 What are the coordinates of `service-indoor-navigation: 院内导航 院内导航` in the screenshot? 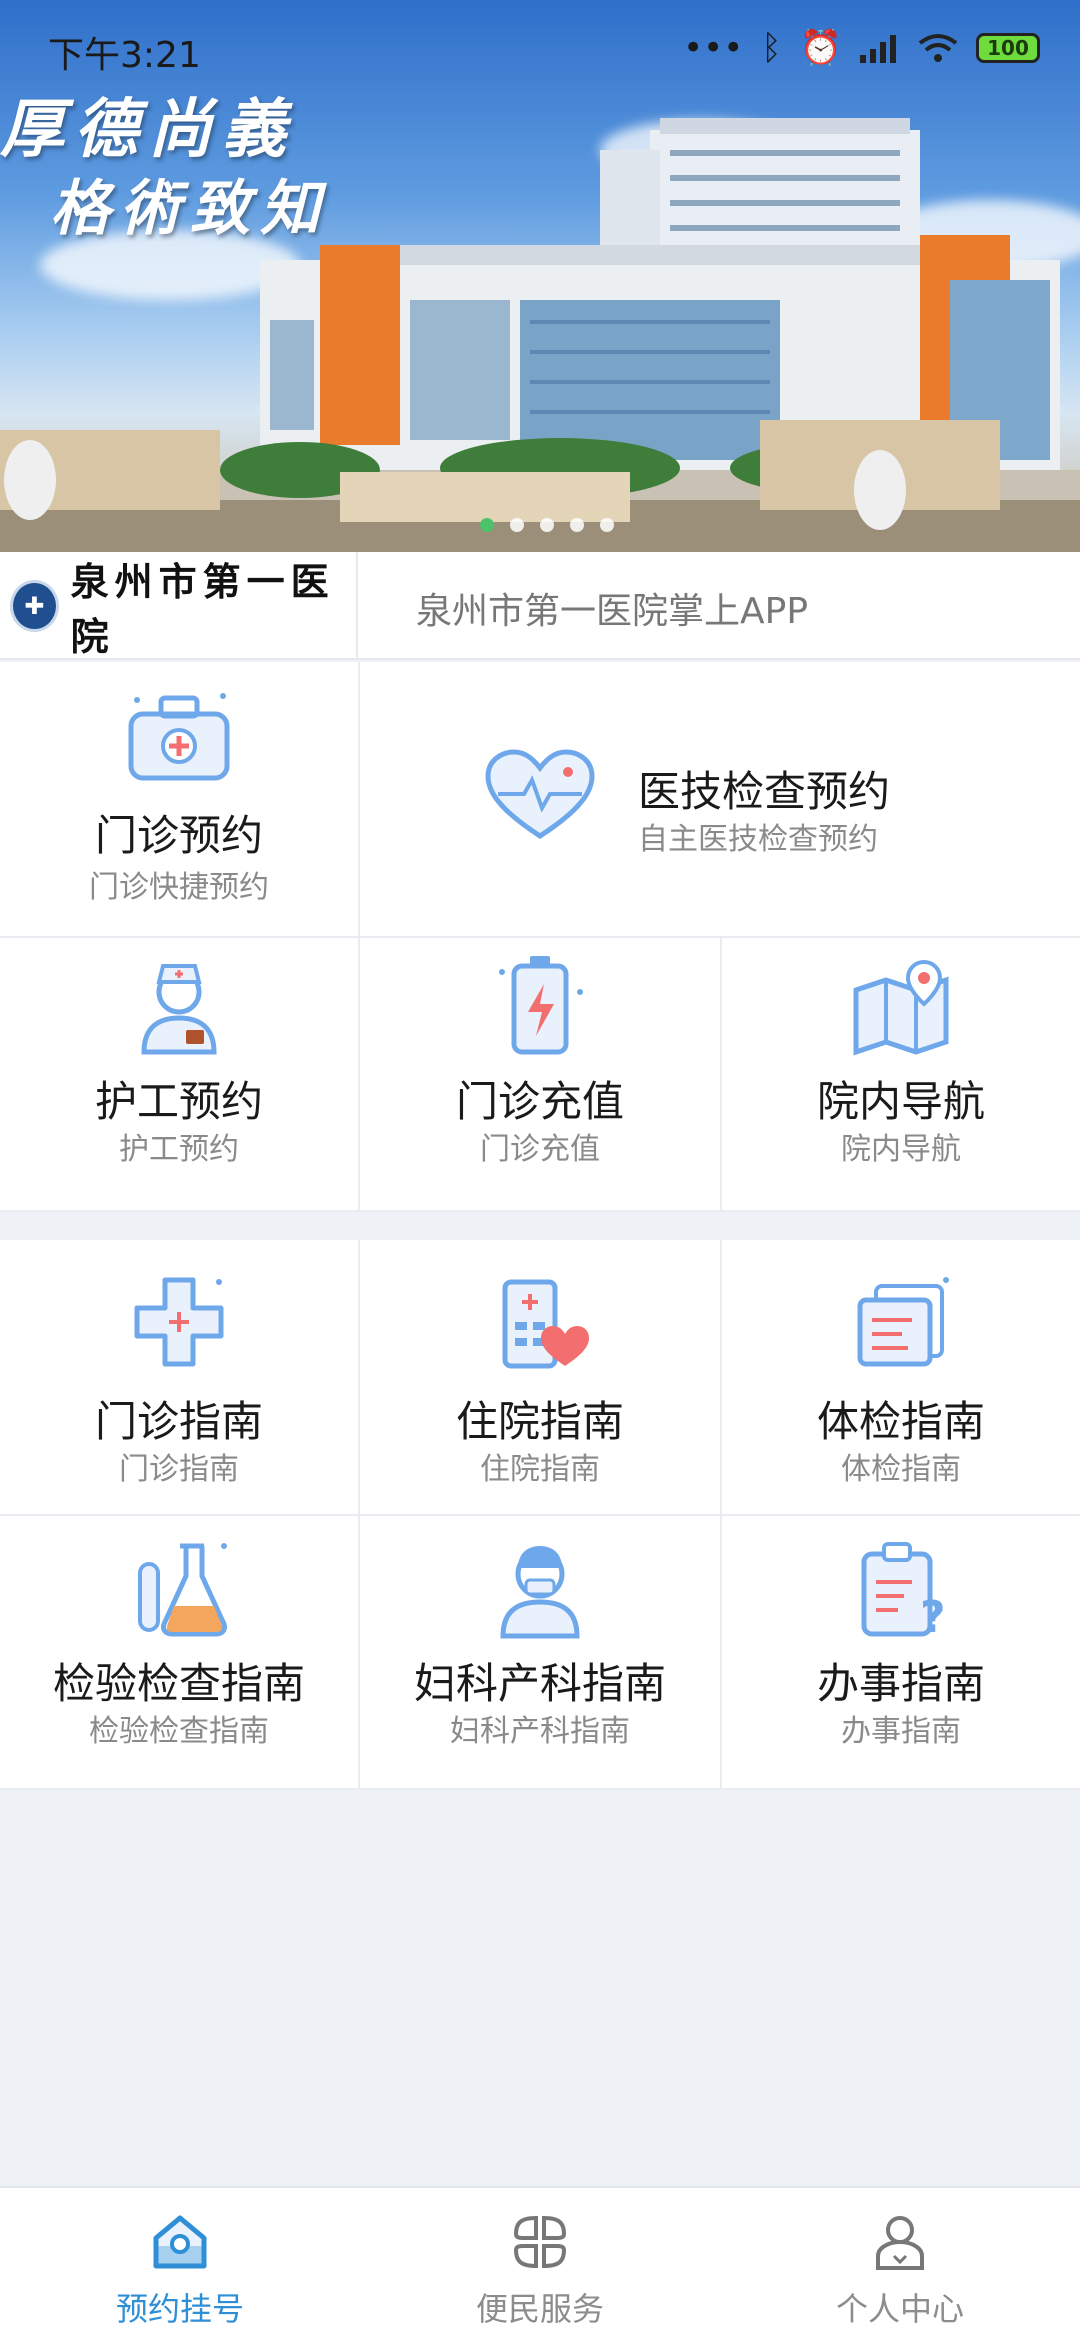 It's located at (901, 1075).